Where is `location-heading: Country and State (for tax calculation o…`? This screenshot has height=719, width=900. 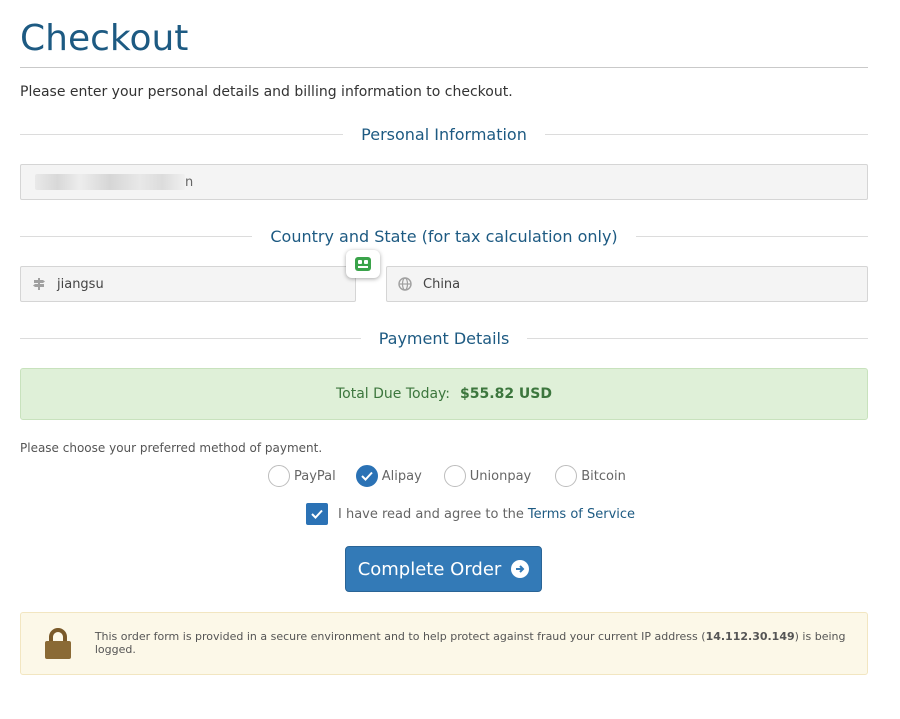
location-heading: Country and State (for tax calculation o… is located at coordinates (444, 236).